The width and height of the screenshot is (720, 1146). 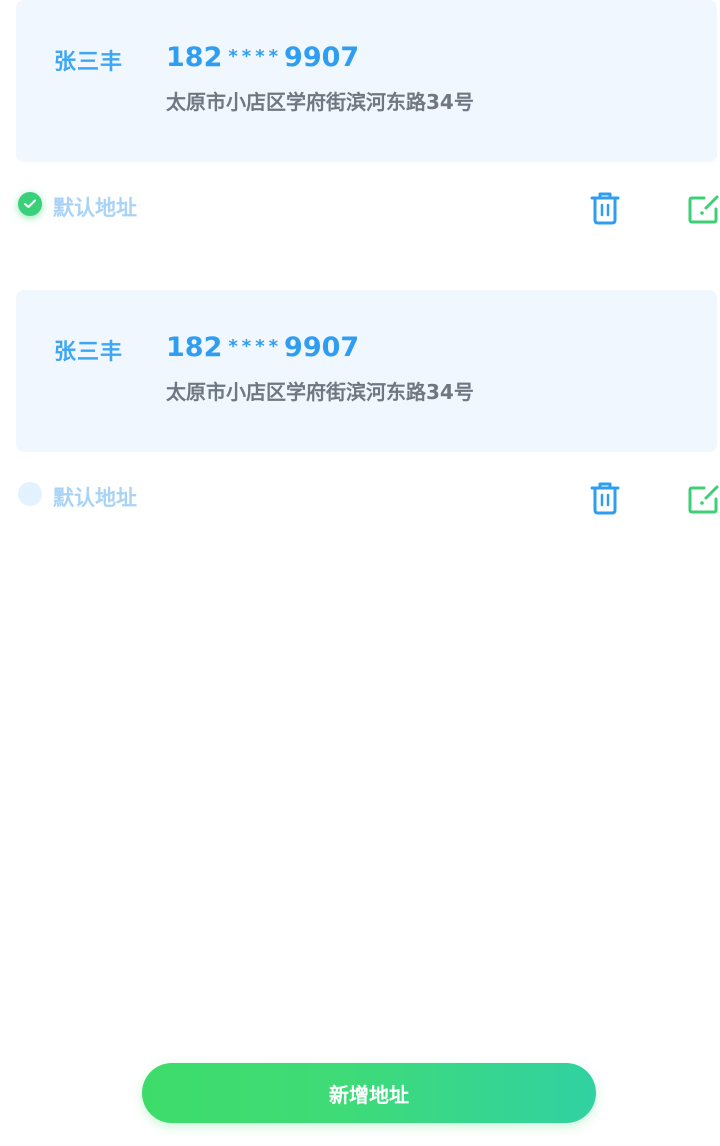 What do you see at coordinates (30, 494) in the screenshot?
I see `default-radio-unchecked` at bounding box center [30, 494].